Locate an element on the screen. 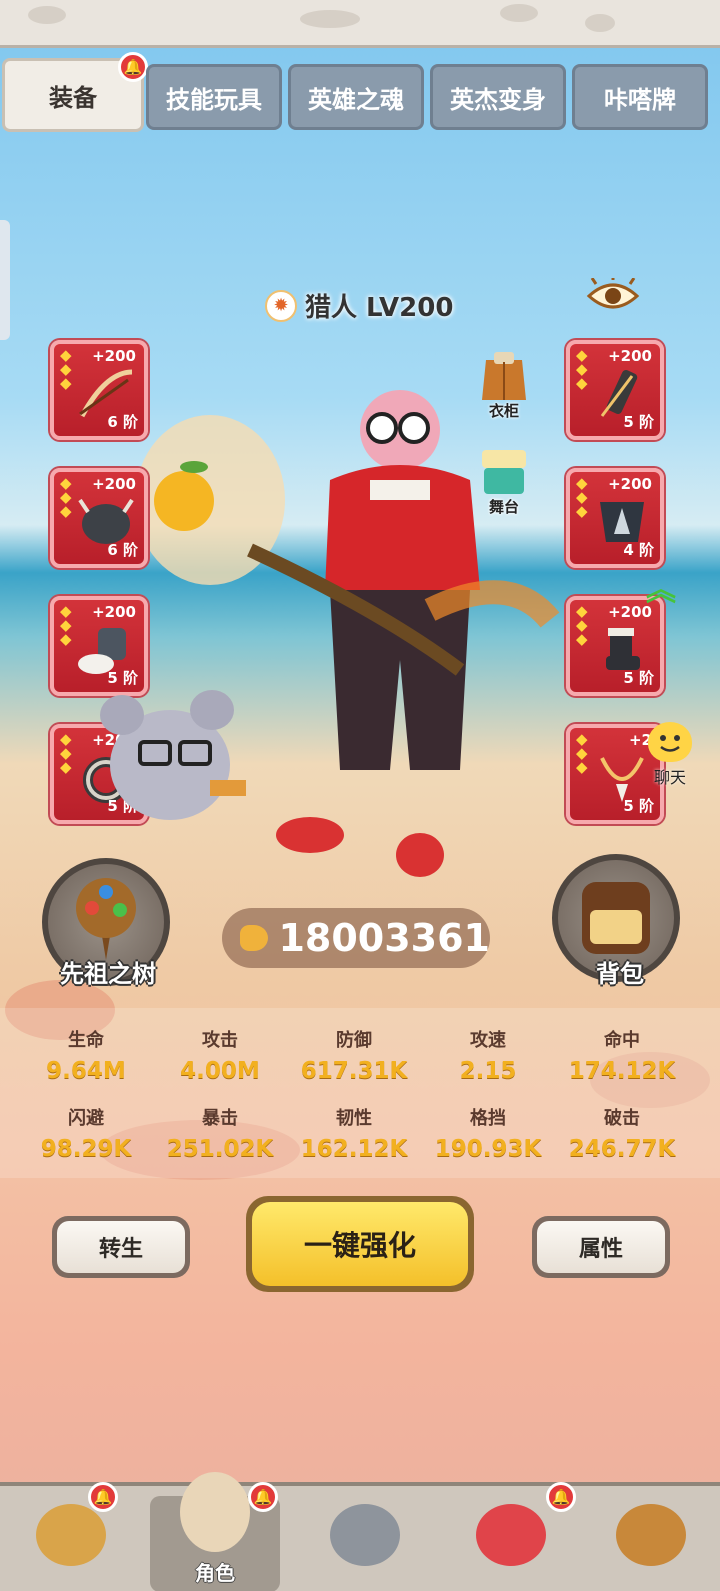 The width and height of the screenshot is (720, 1591). hero-character is located at coordinates (403, 633).